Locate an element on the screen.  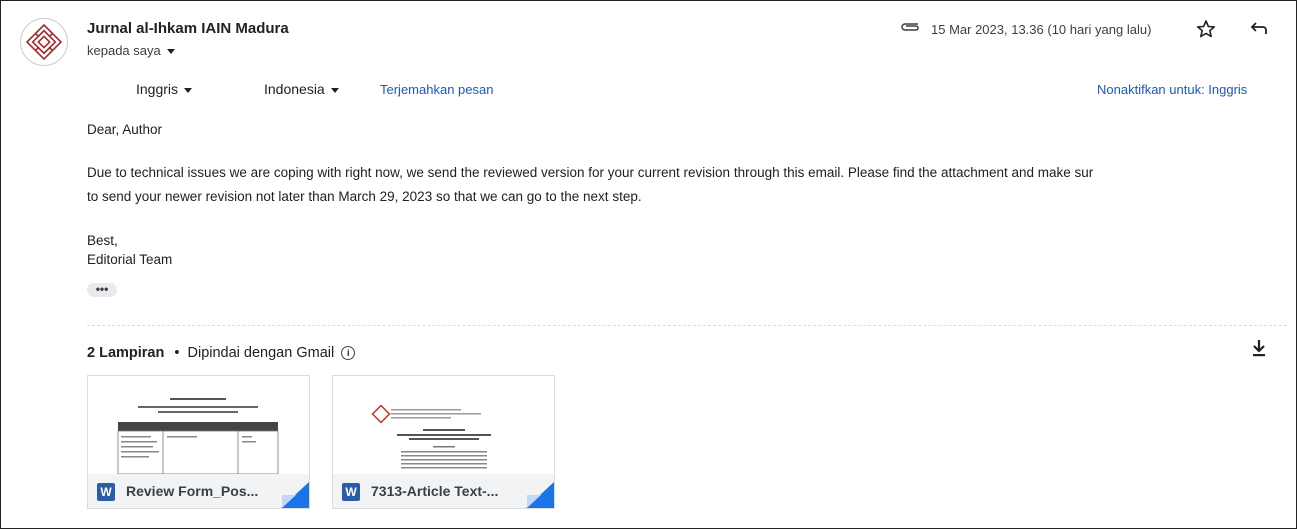
source-language-label: Inggris is located at coordinates (157, 89).